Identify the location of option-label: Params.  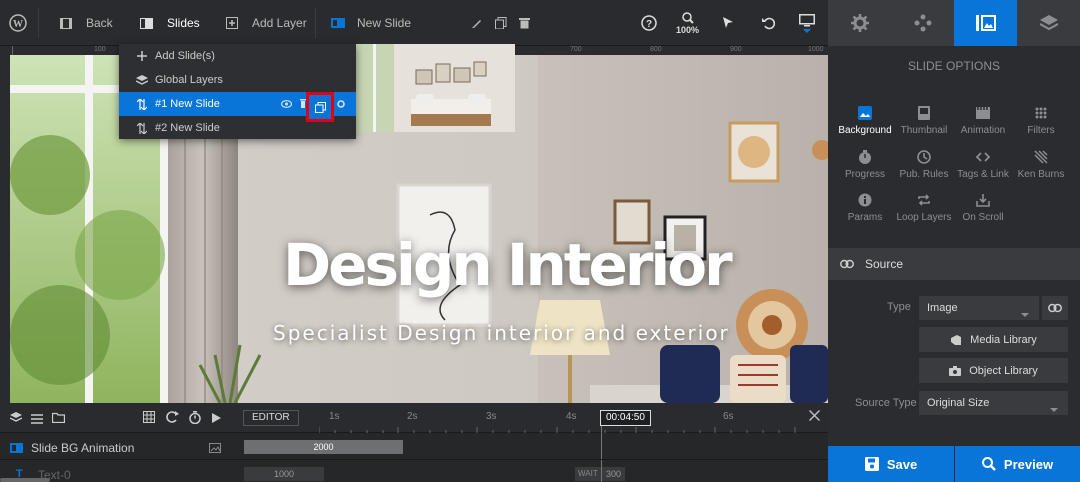
(865, 217).